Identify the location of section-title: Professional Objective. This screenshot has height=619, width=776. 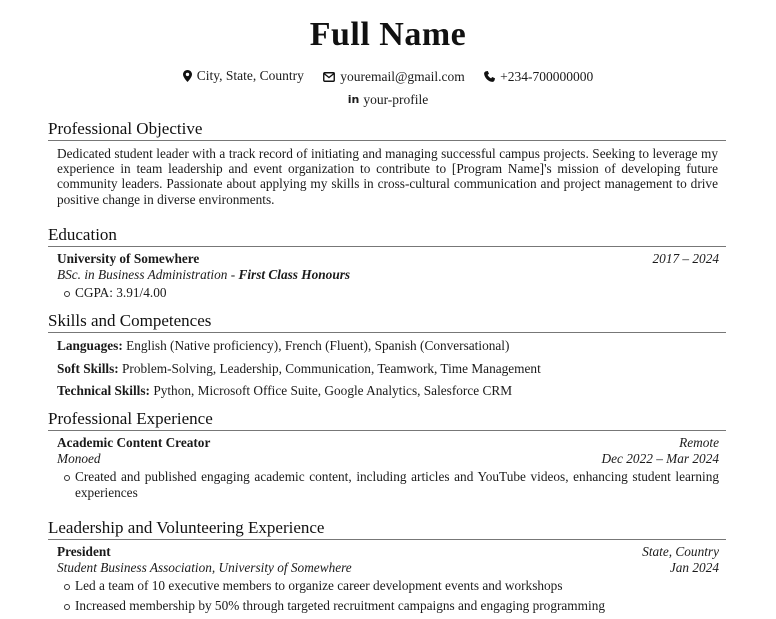
(387, 129).